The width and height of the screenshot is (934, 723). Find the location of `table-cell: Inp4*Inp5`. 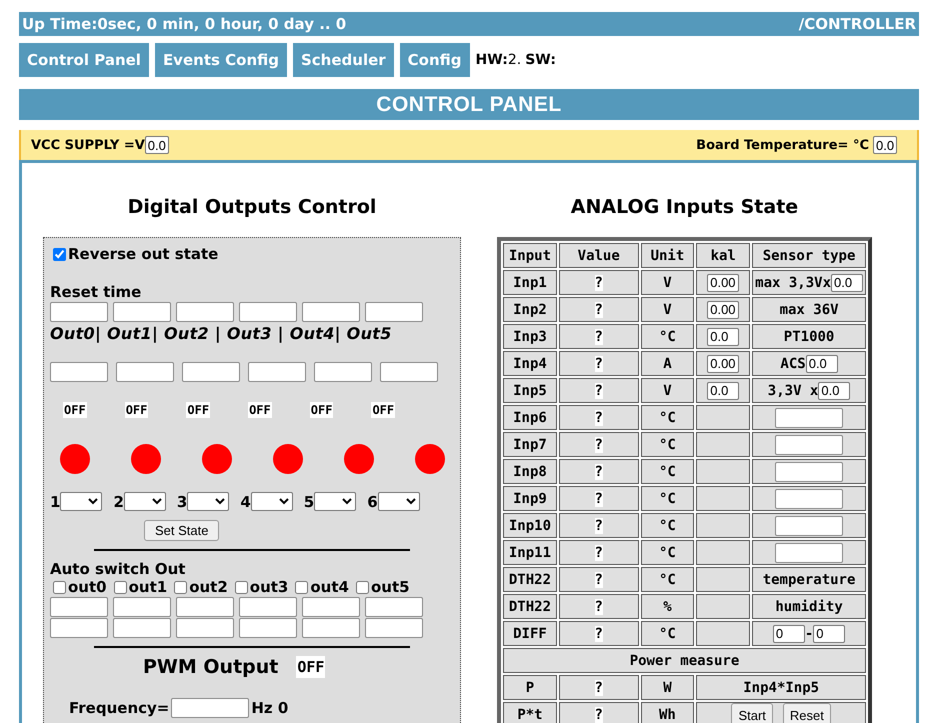

table-cell: Inp4*Inp5 is located at coordinates (781, 687).